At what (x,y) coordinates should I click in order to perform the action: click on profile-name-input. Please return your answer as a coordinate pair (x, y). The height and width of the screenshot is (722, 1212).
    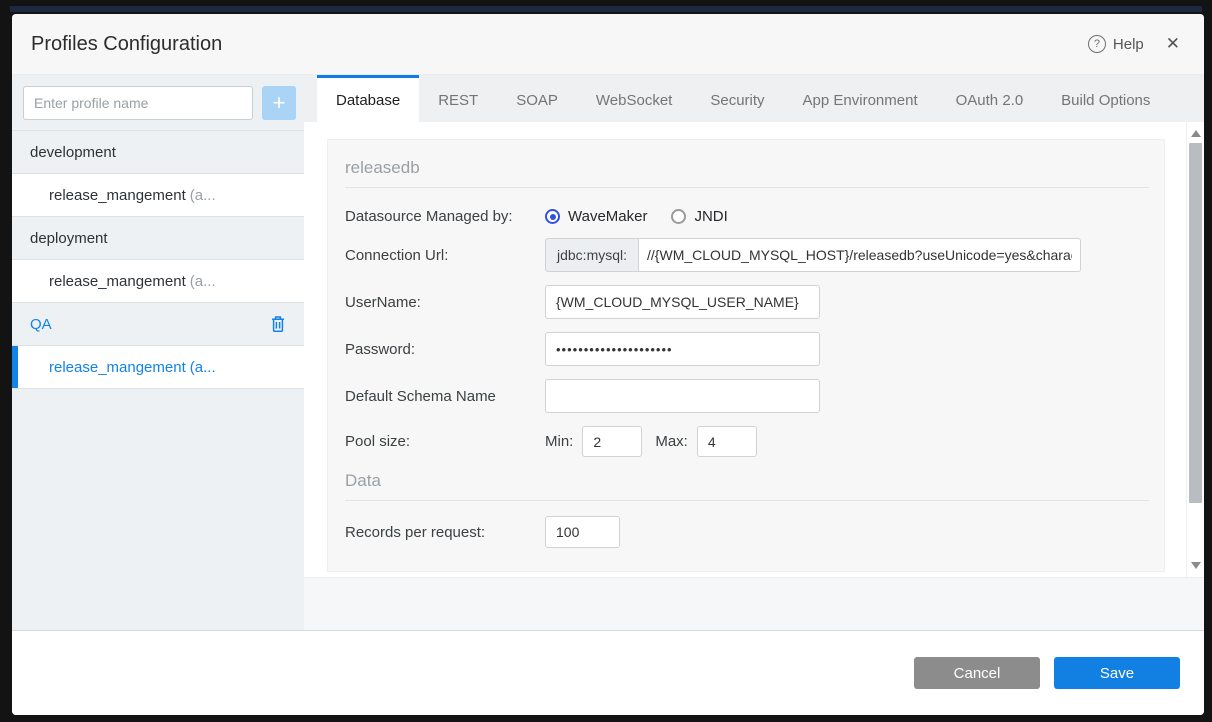
    Looking at the image, I should click on (138, 103).